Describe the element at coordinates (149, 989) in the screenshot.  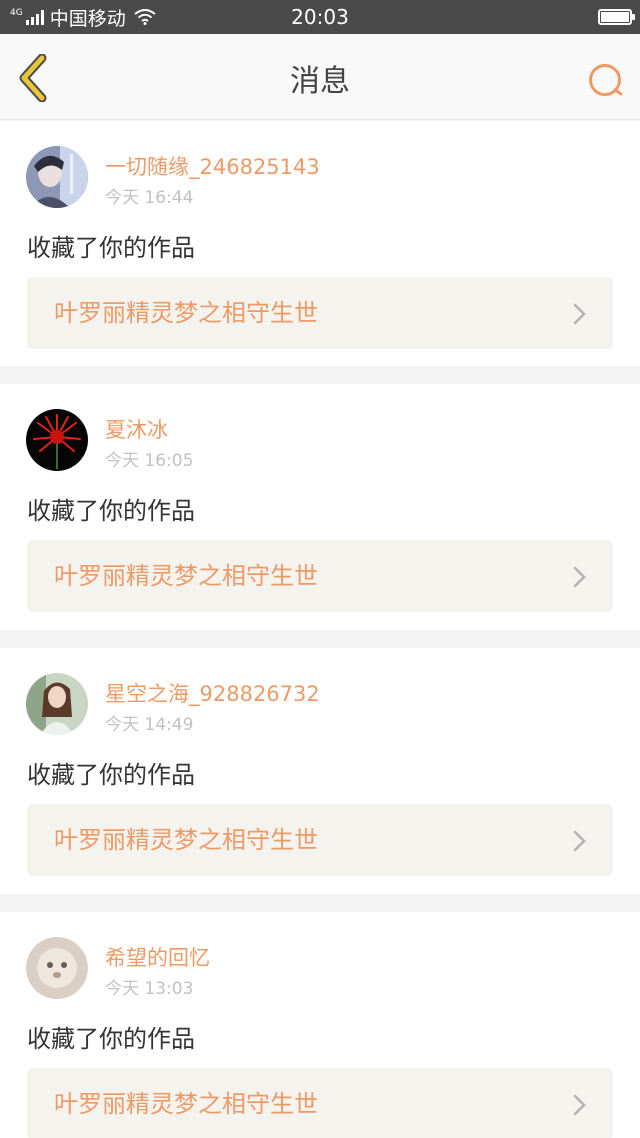
I see `timestamp: 今天 13:03` at that location.